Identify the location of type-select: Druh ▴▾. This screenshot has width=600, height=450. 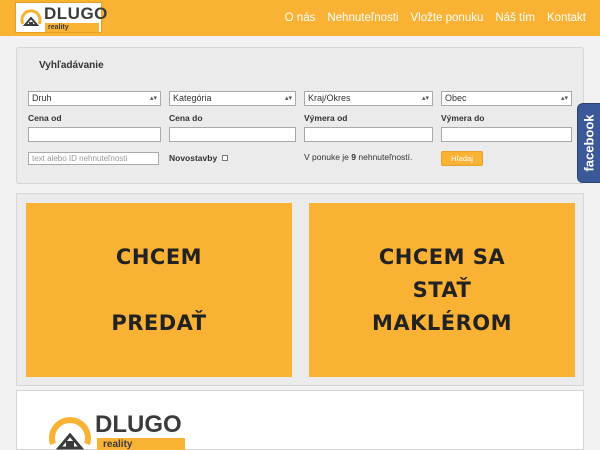
(94, 98).